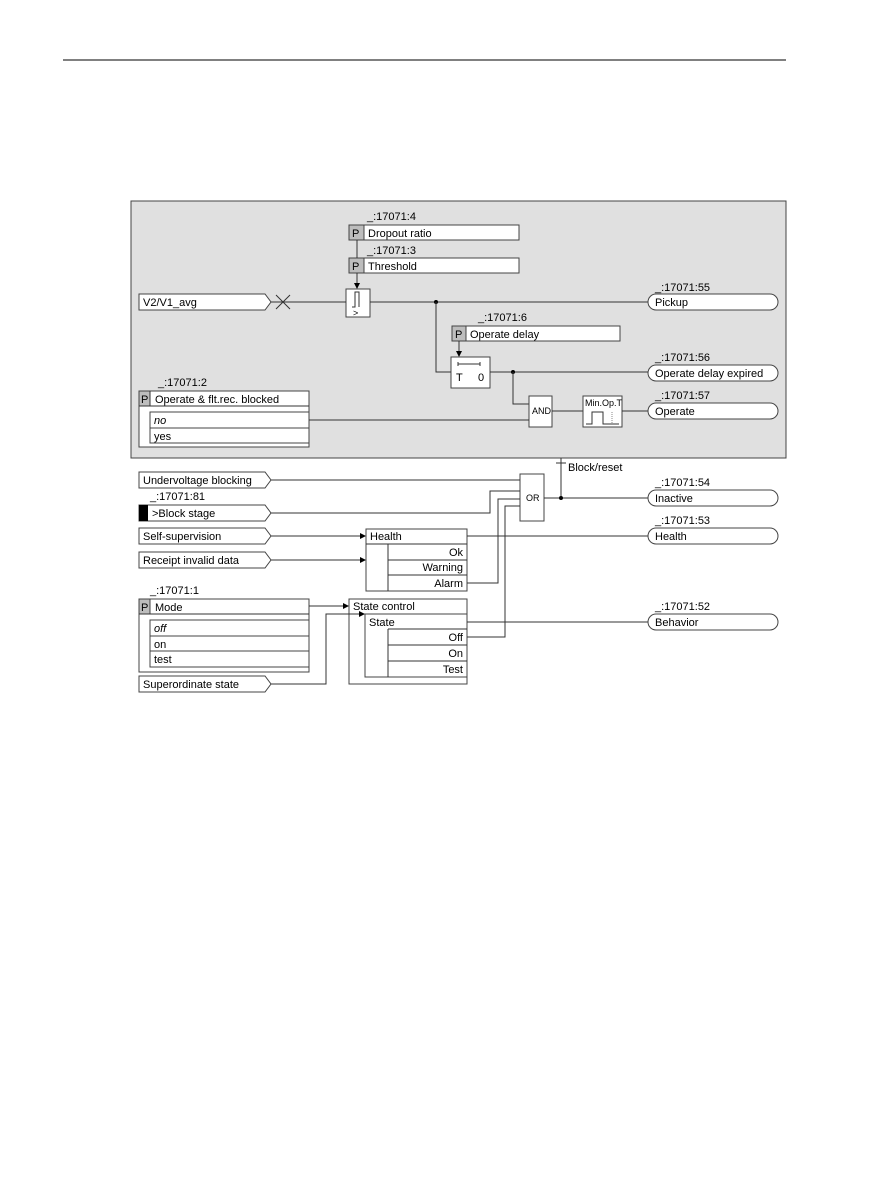  I want to click on input-self-supervision: Self-supervision, so click(205, 536).